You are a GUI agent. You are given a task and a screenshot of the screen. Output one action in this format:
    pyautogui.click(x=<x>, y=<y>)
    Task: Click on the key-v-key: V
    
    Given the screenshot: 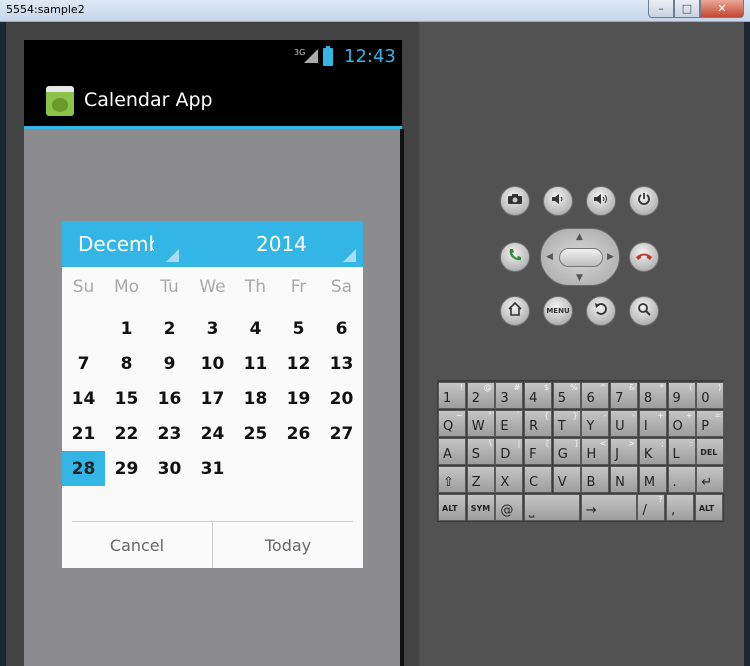 What is the action you would take?
    pyautogui.click(x=566, y=479)
    